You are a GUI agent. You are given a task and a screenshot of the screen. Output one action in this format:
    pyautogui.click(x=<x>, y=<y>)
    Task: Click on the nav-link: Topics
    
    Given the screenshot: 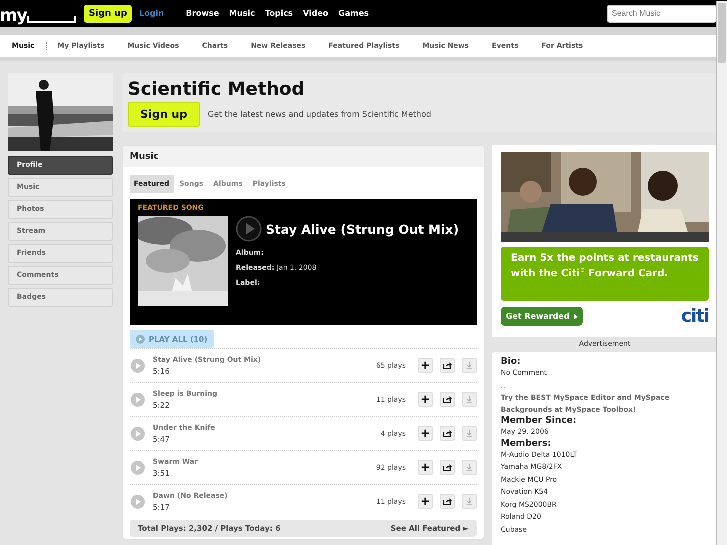 What is the action you would take?
    pyautogui.click(x=279, y=13)
    